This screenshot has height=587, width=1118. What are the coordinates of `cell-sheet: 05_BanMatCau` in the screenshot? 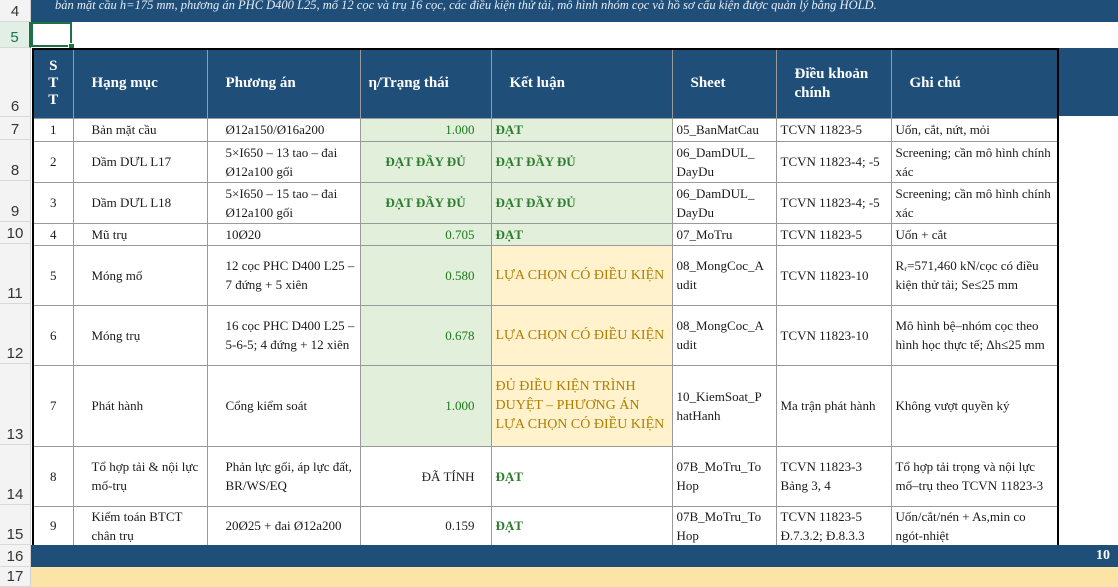 It's located at (724, 129).